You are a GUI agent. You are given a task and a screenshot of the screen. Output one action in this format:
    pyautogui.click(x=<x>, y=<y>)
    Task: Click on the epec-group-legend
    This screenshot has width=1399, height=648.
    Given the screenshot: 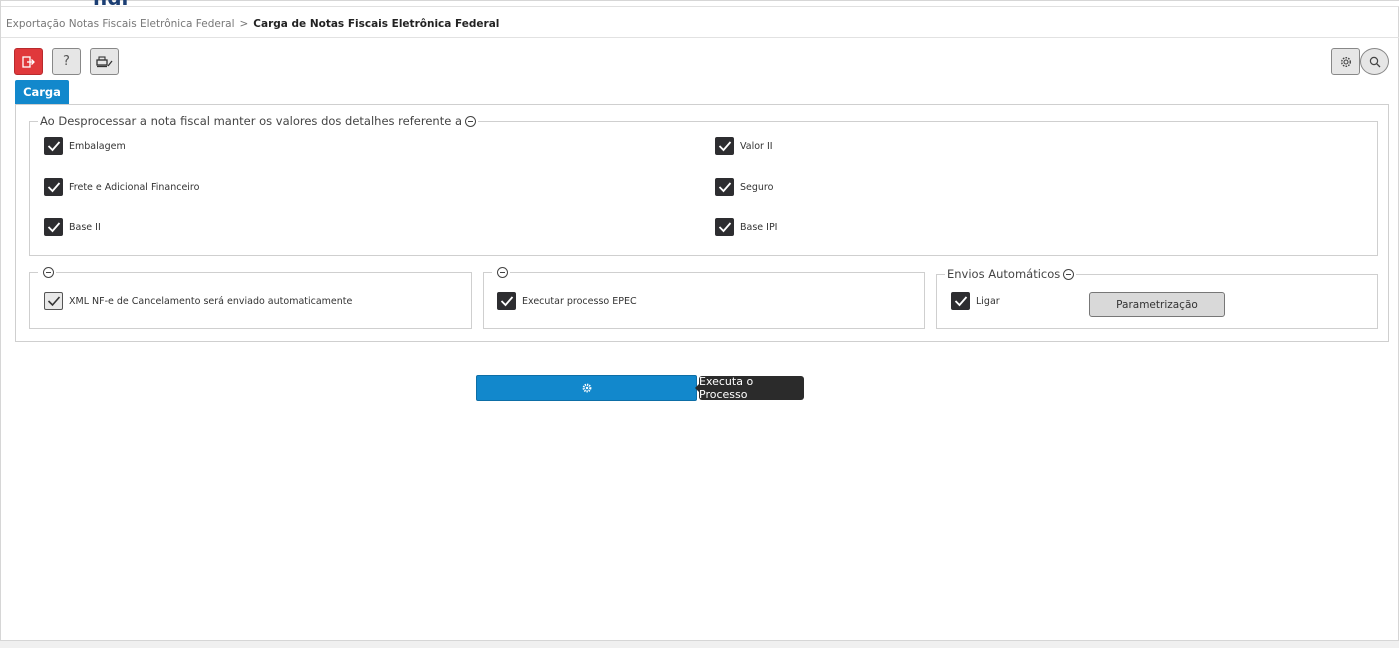 What is the action you would take?
    pyautogui.click(x=501, y=272)
    